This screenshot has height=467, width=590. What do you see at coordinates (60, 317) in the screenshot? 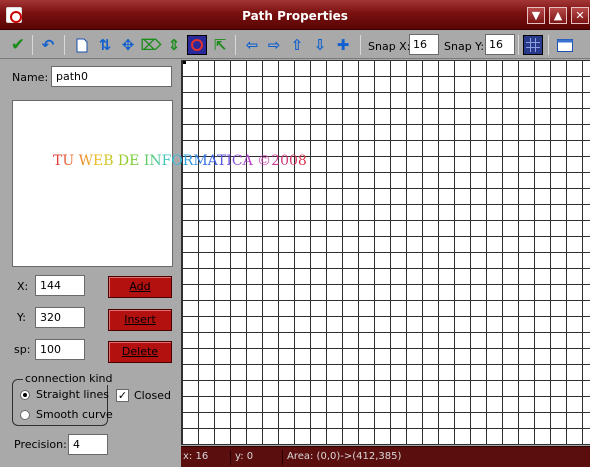
I see `y-input: 320` at bounding box center [60, 317].